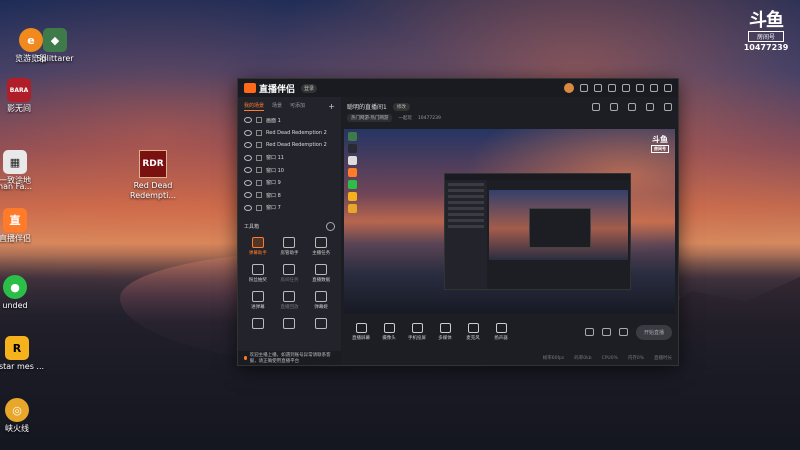  I want to click on clipboard-icon, so click(321, 242).